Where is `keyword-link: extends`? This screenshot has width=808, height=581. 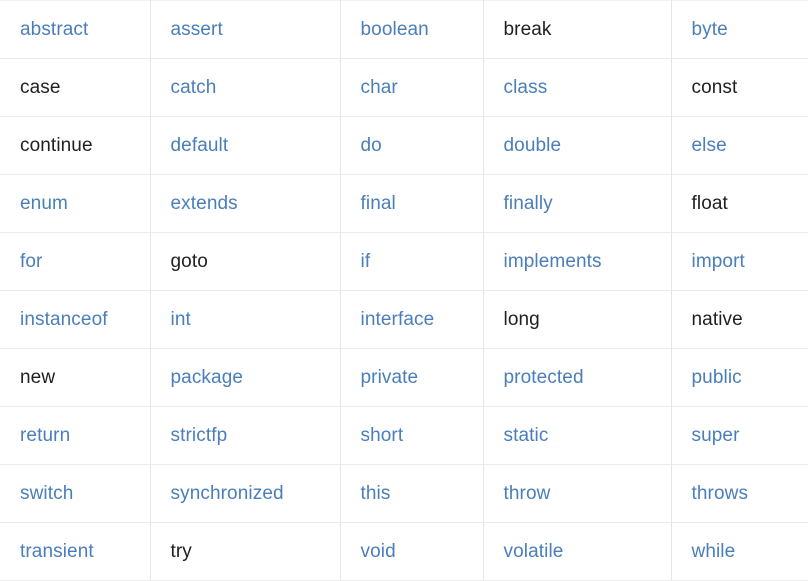
keyword-link: extends is located at coordinates (204, 204).